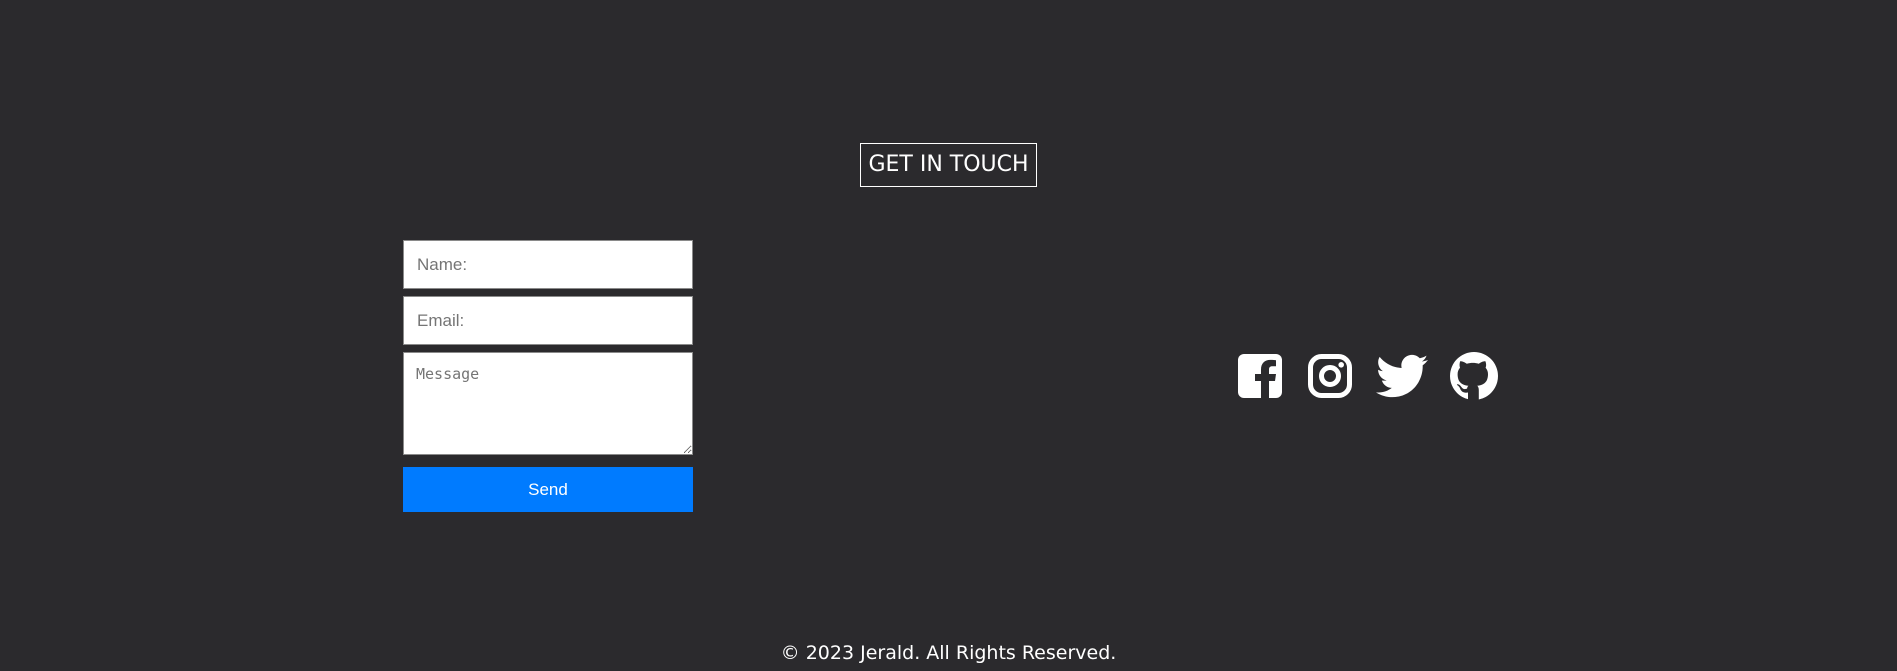 The height and width of the screenshot is (671, 1897). I want to click on instagram-icon, so click(1330, 376).